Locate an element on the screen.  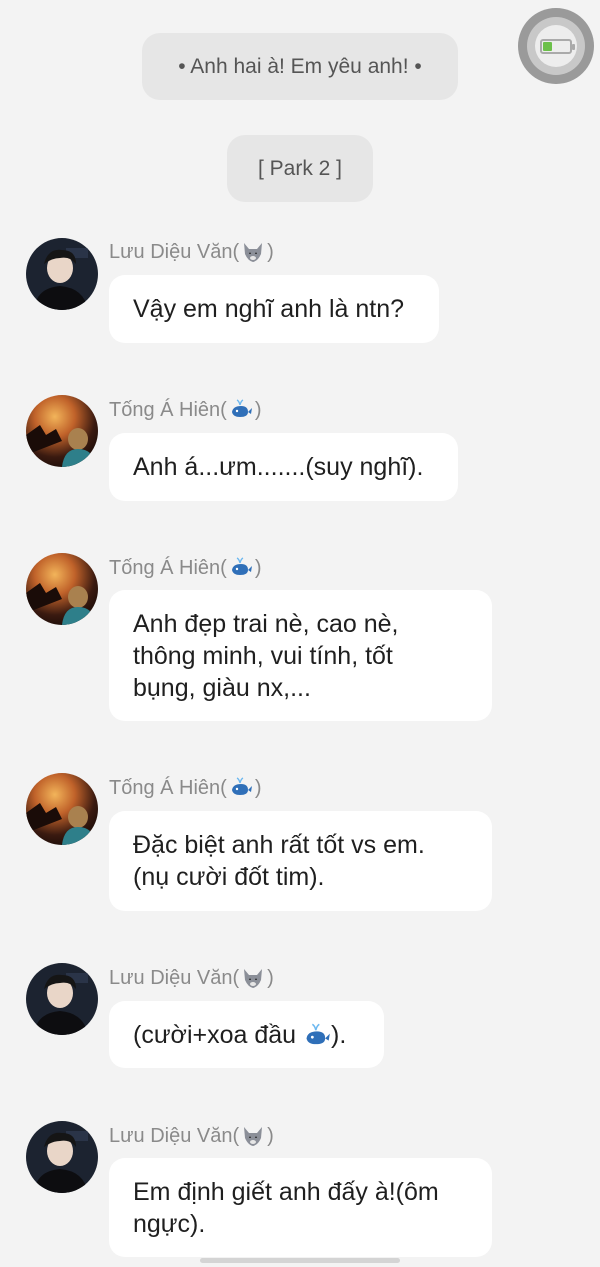
battery-indicator is located at coordinates (556, 46).